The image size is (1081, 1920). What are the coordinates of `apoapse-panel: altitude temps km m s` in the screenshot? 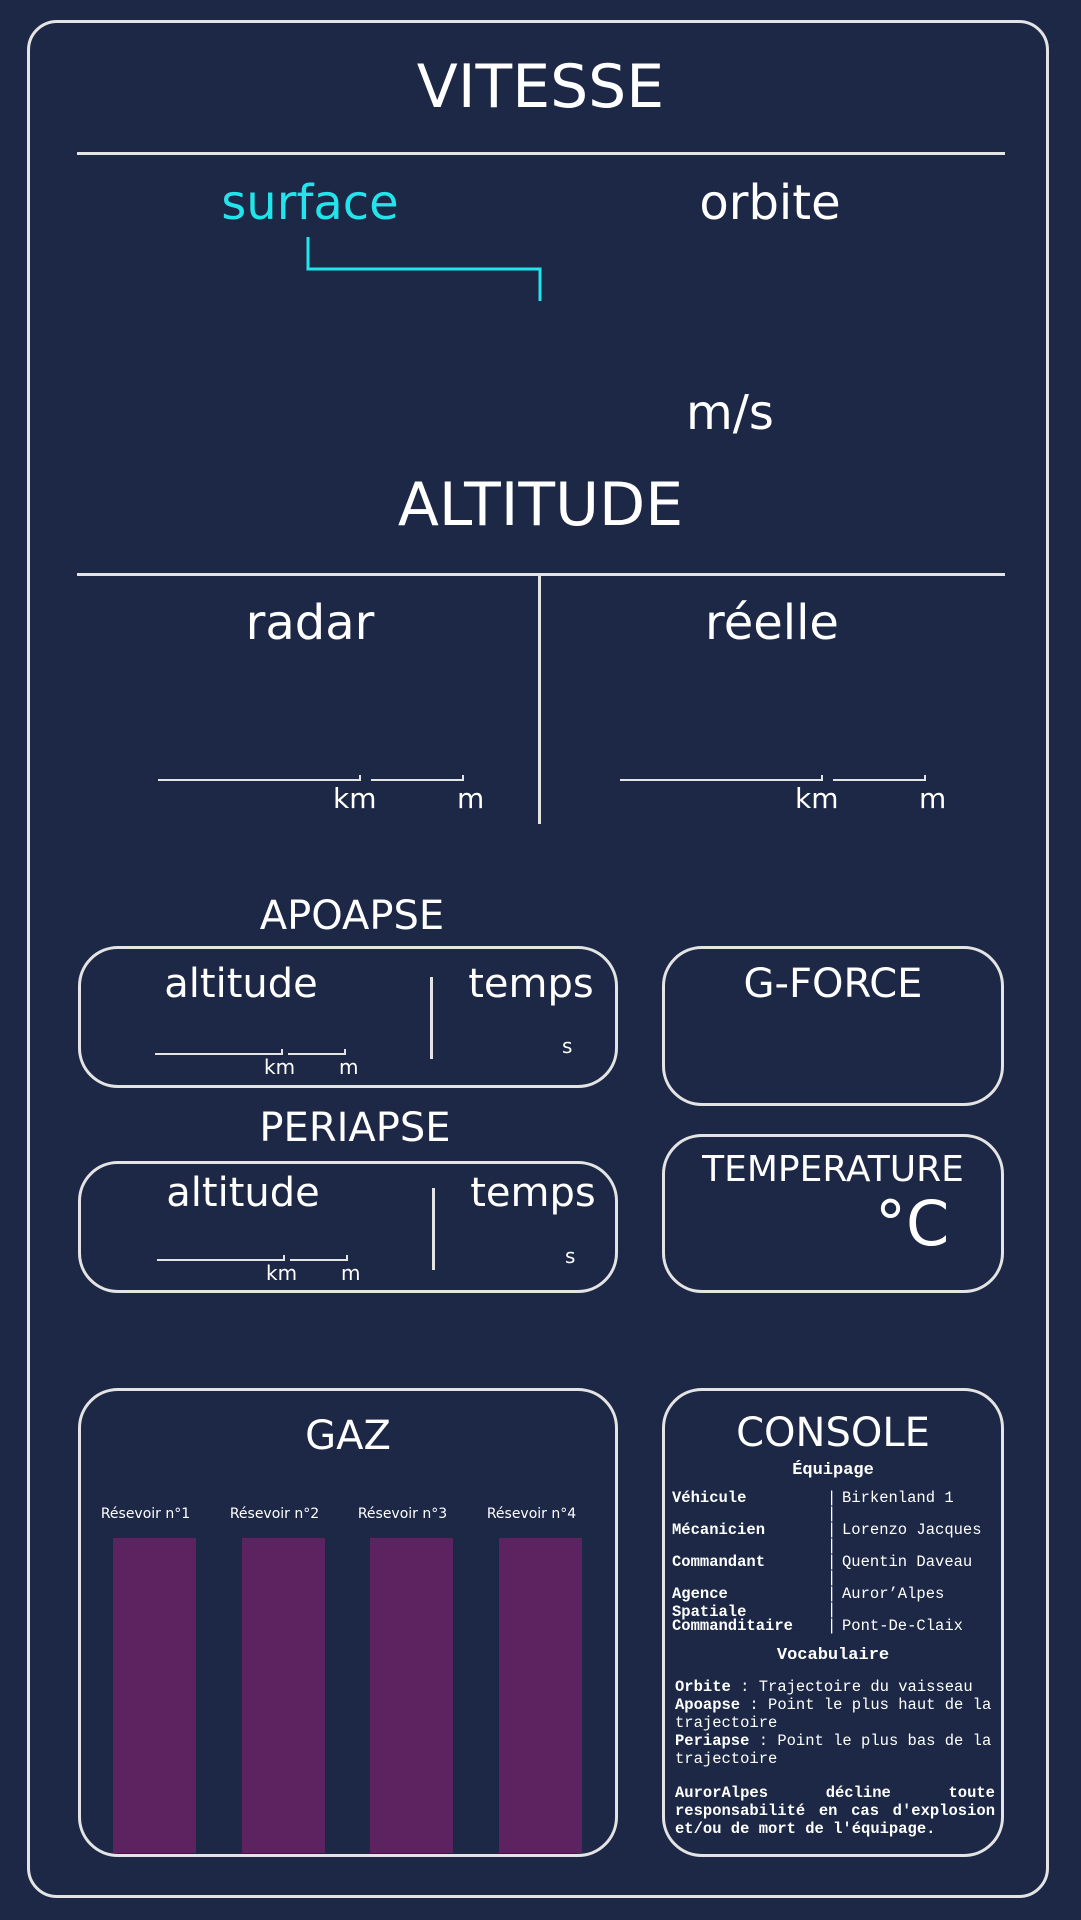 It's located at (348, 1017).